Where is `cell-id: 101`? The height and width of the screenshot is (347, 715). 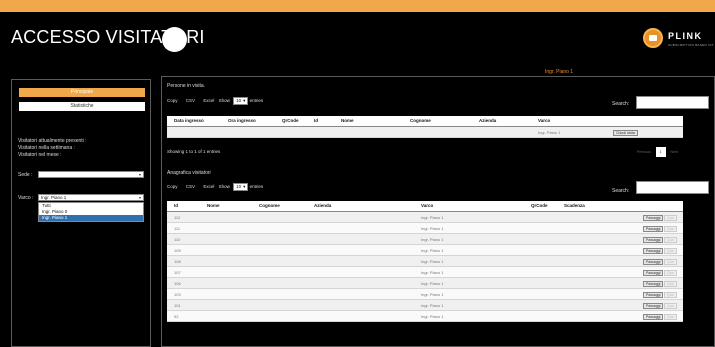 cell-id: 101 is located at coordinates (177, 305).